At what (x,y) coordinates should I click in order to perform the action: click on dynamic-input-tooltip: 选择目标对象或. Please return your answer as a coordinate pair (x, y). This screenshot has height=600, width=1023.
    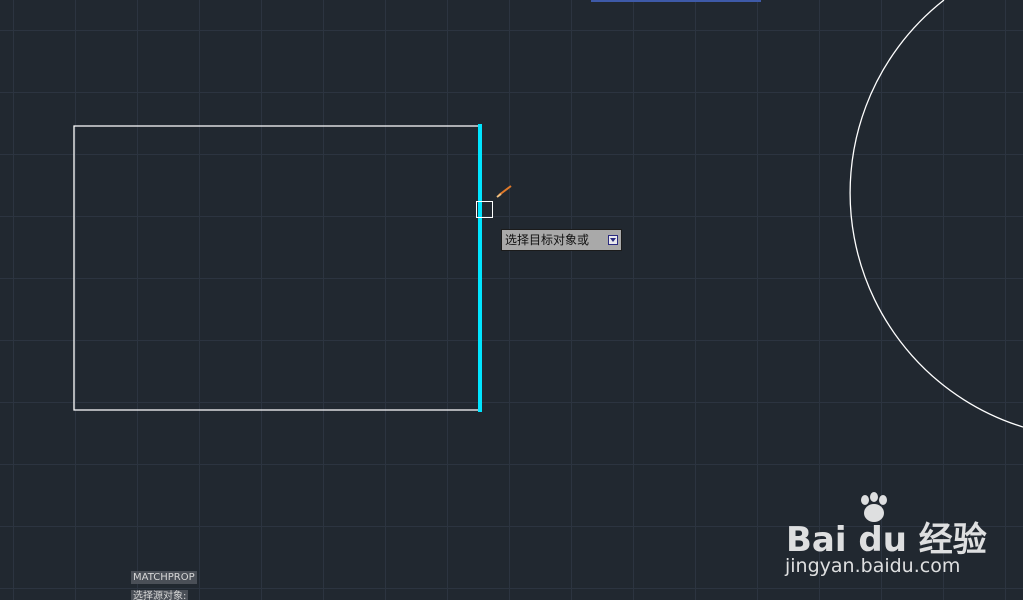
    Looking at the image, I should click on (561, 240).